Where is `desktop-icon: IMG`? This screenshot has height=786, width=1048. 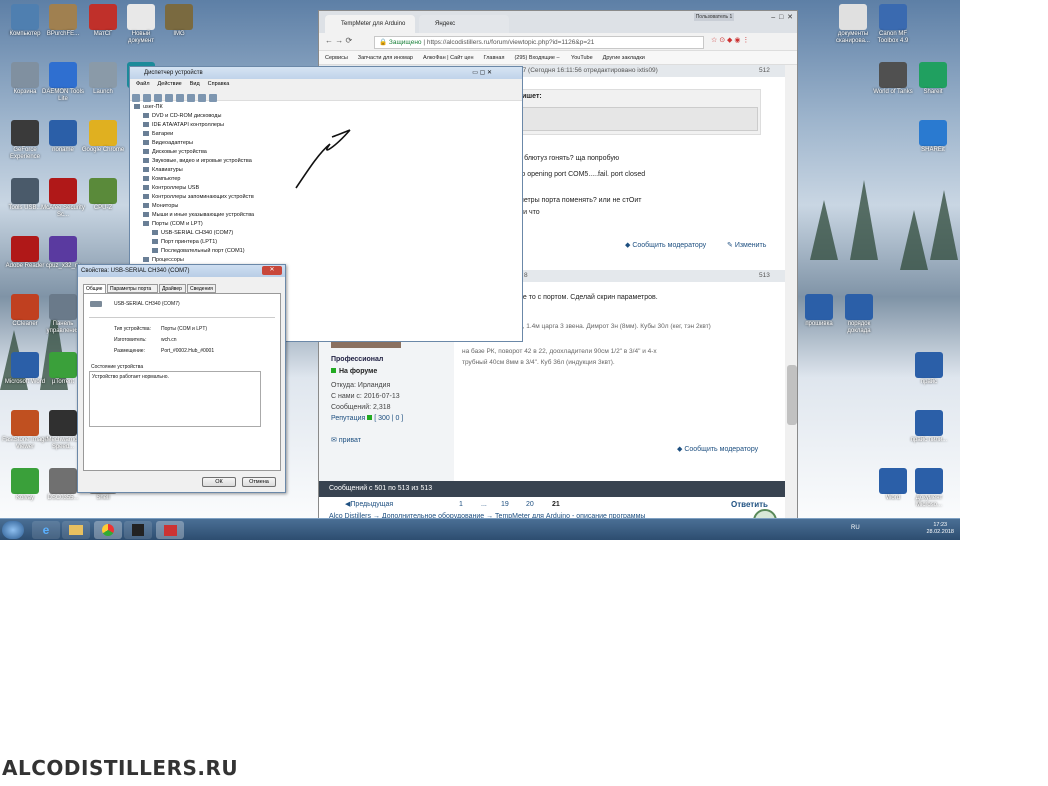 desktop-icon: IMG is located at coordinates (179, 21).